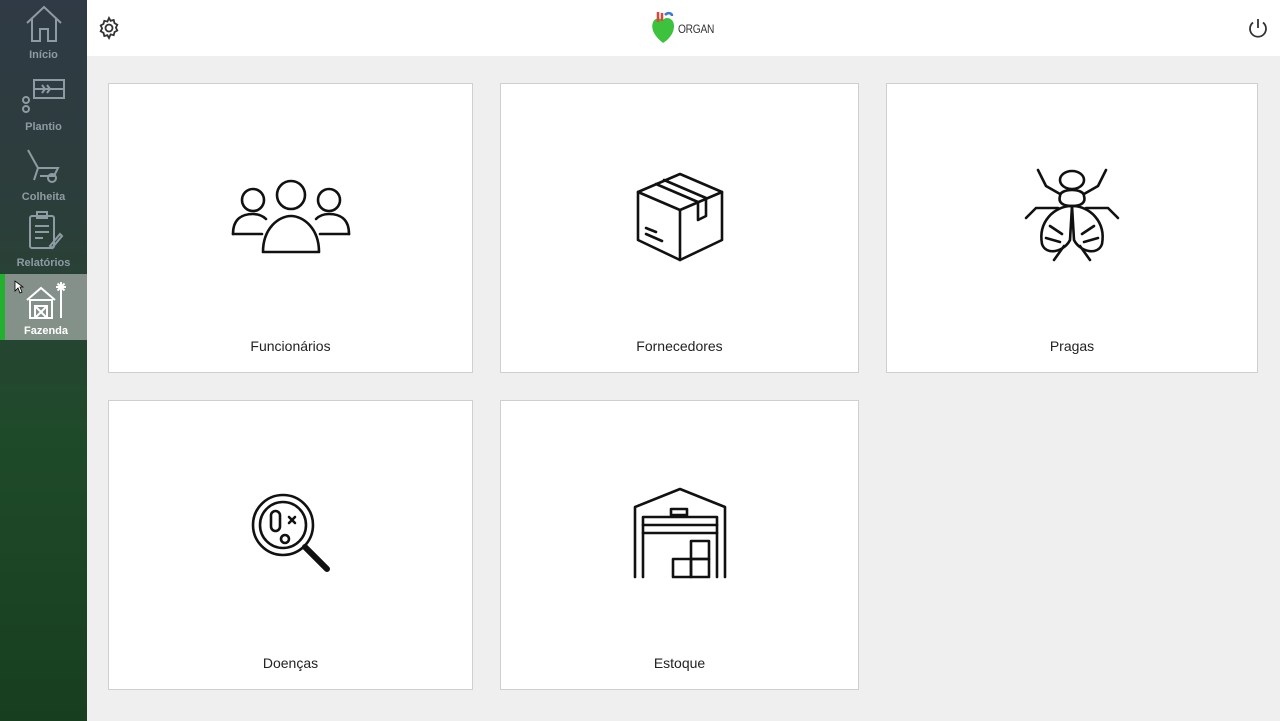 This screenshot has width=1280, height=721. What do you see at coordinates (43, 263) in the screenshot?
I see `sidebar-item-label: Relatórios` at bounding box center [43, 263].